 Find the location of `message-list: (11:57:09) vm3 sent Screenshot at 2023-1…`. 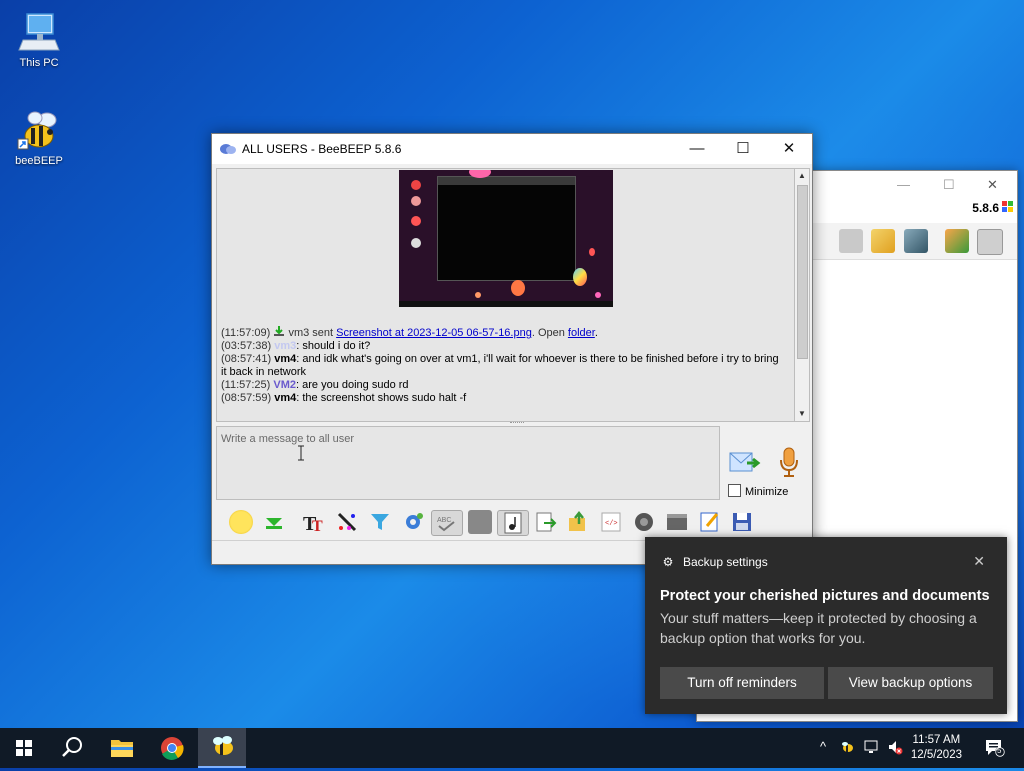

message-list: (11:57:09) vm3 sent Screenshot at 2023-1… is located at coordinates (503, 365).